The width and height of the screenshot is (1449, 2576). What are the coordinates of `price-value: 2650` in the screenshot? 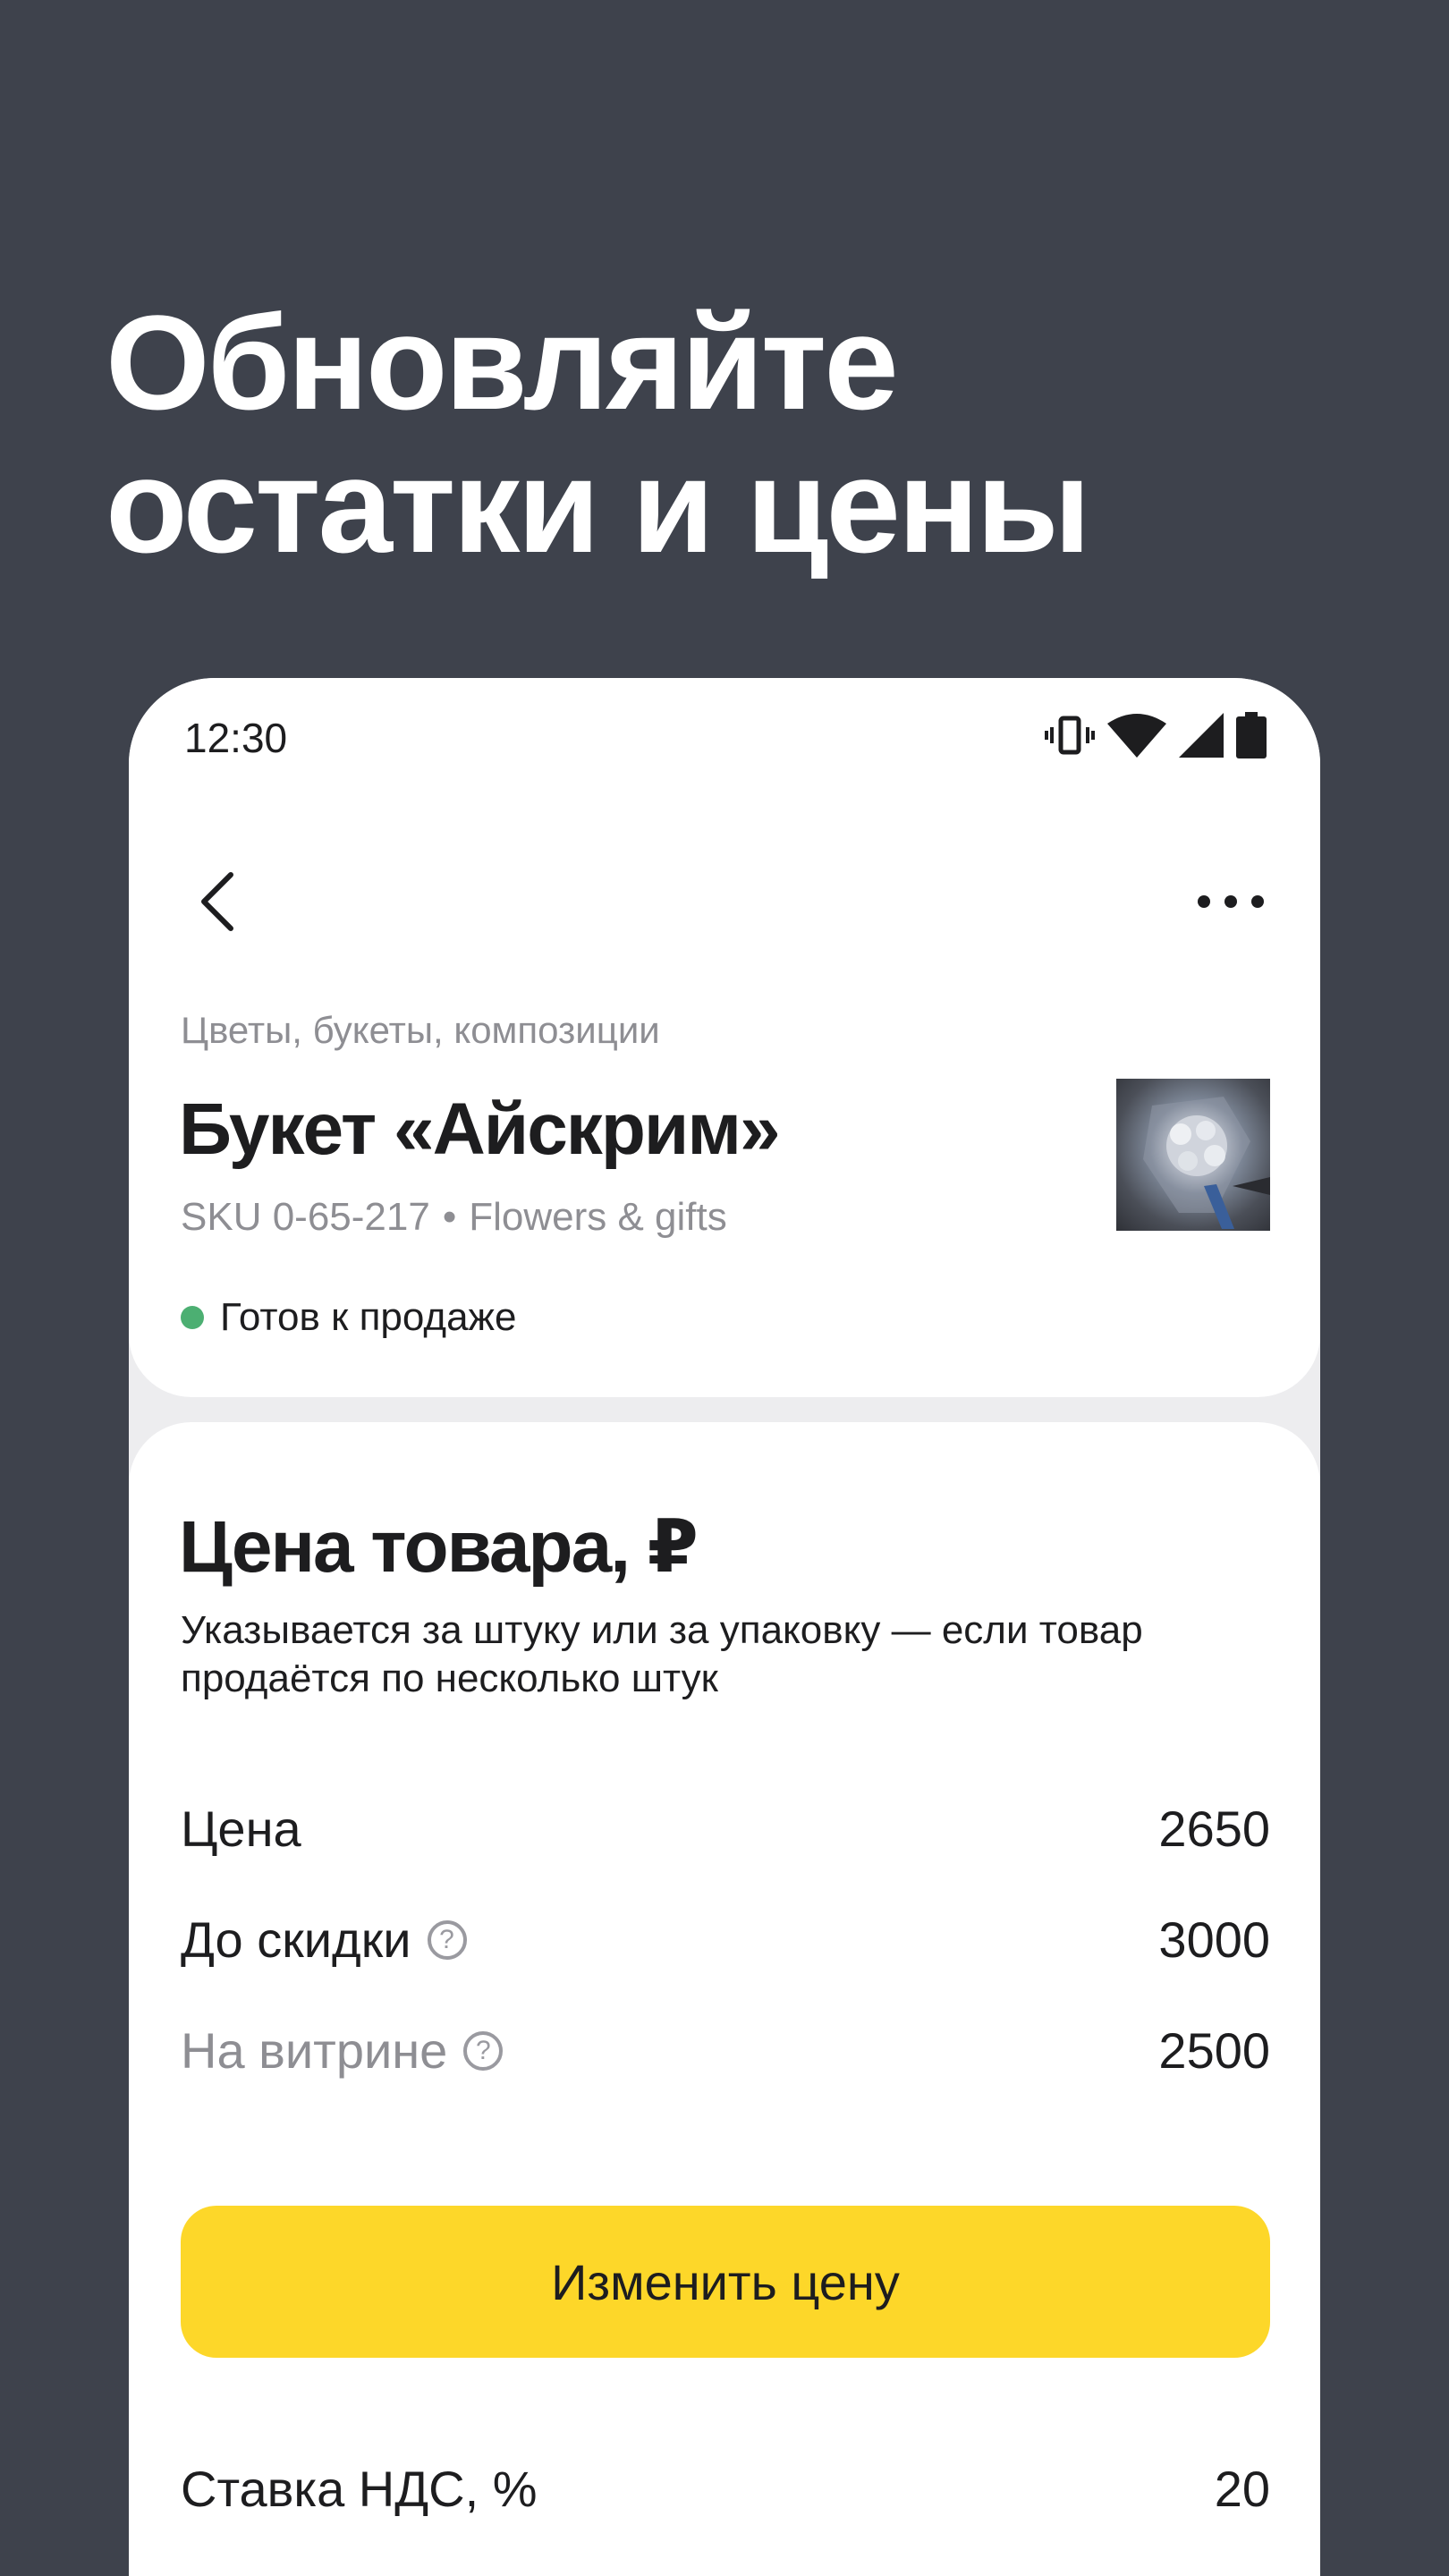 It's located at (1214, 1829).